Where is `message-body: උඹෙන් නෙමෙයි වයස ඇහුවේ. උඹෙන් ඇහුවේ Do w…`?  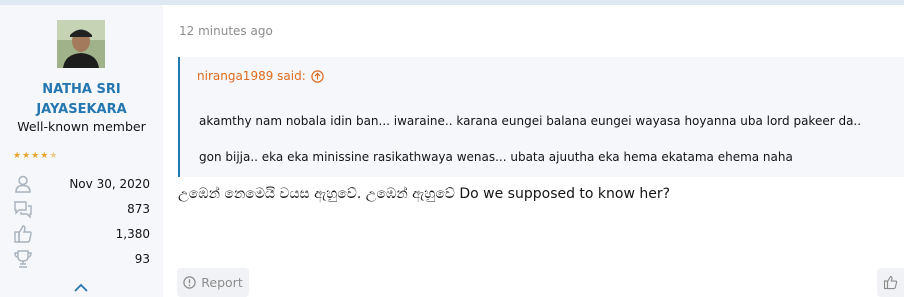 message-body: උඹෙන් නෙමෙයි වයස ඇහුවේ. උඹෙන් ඇහුවේ Do w… is located at coordinates (424, 194).